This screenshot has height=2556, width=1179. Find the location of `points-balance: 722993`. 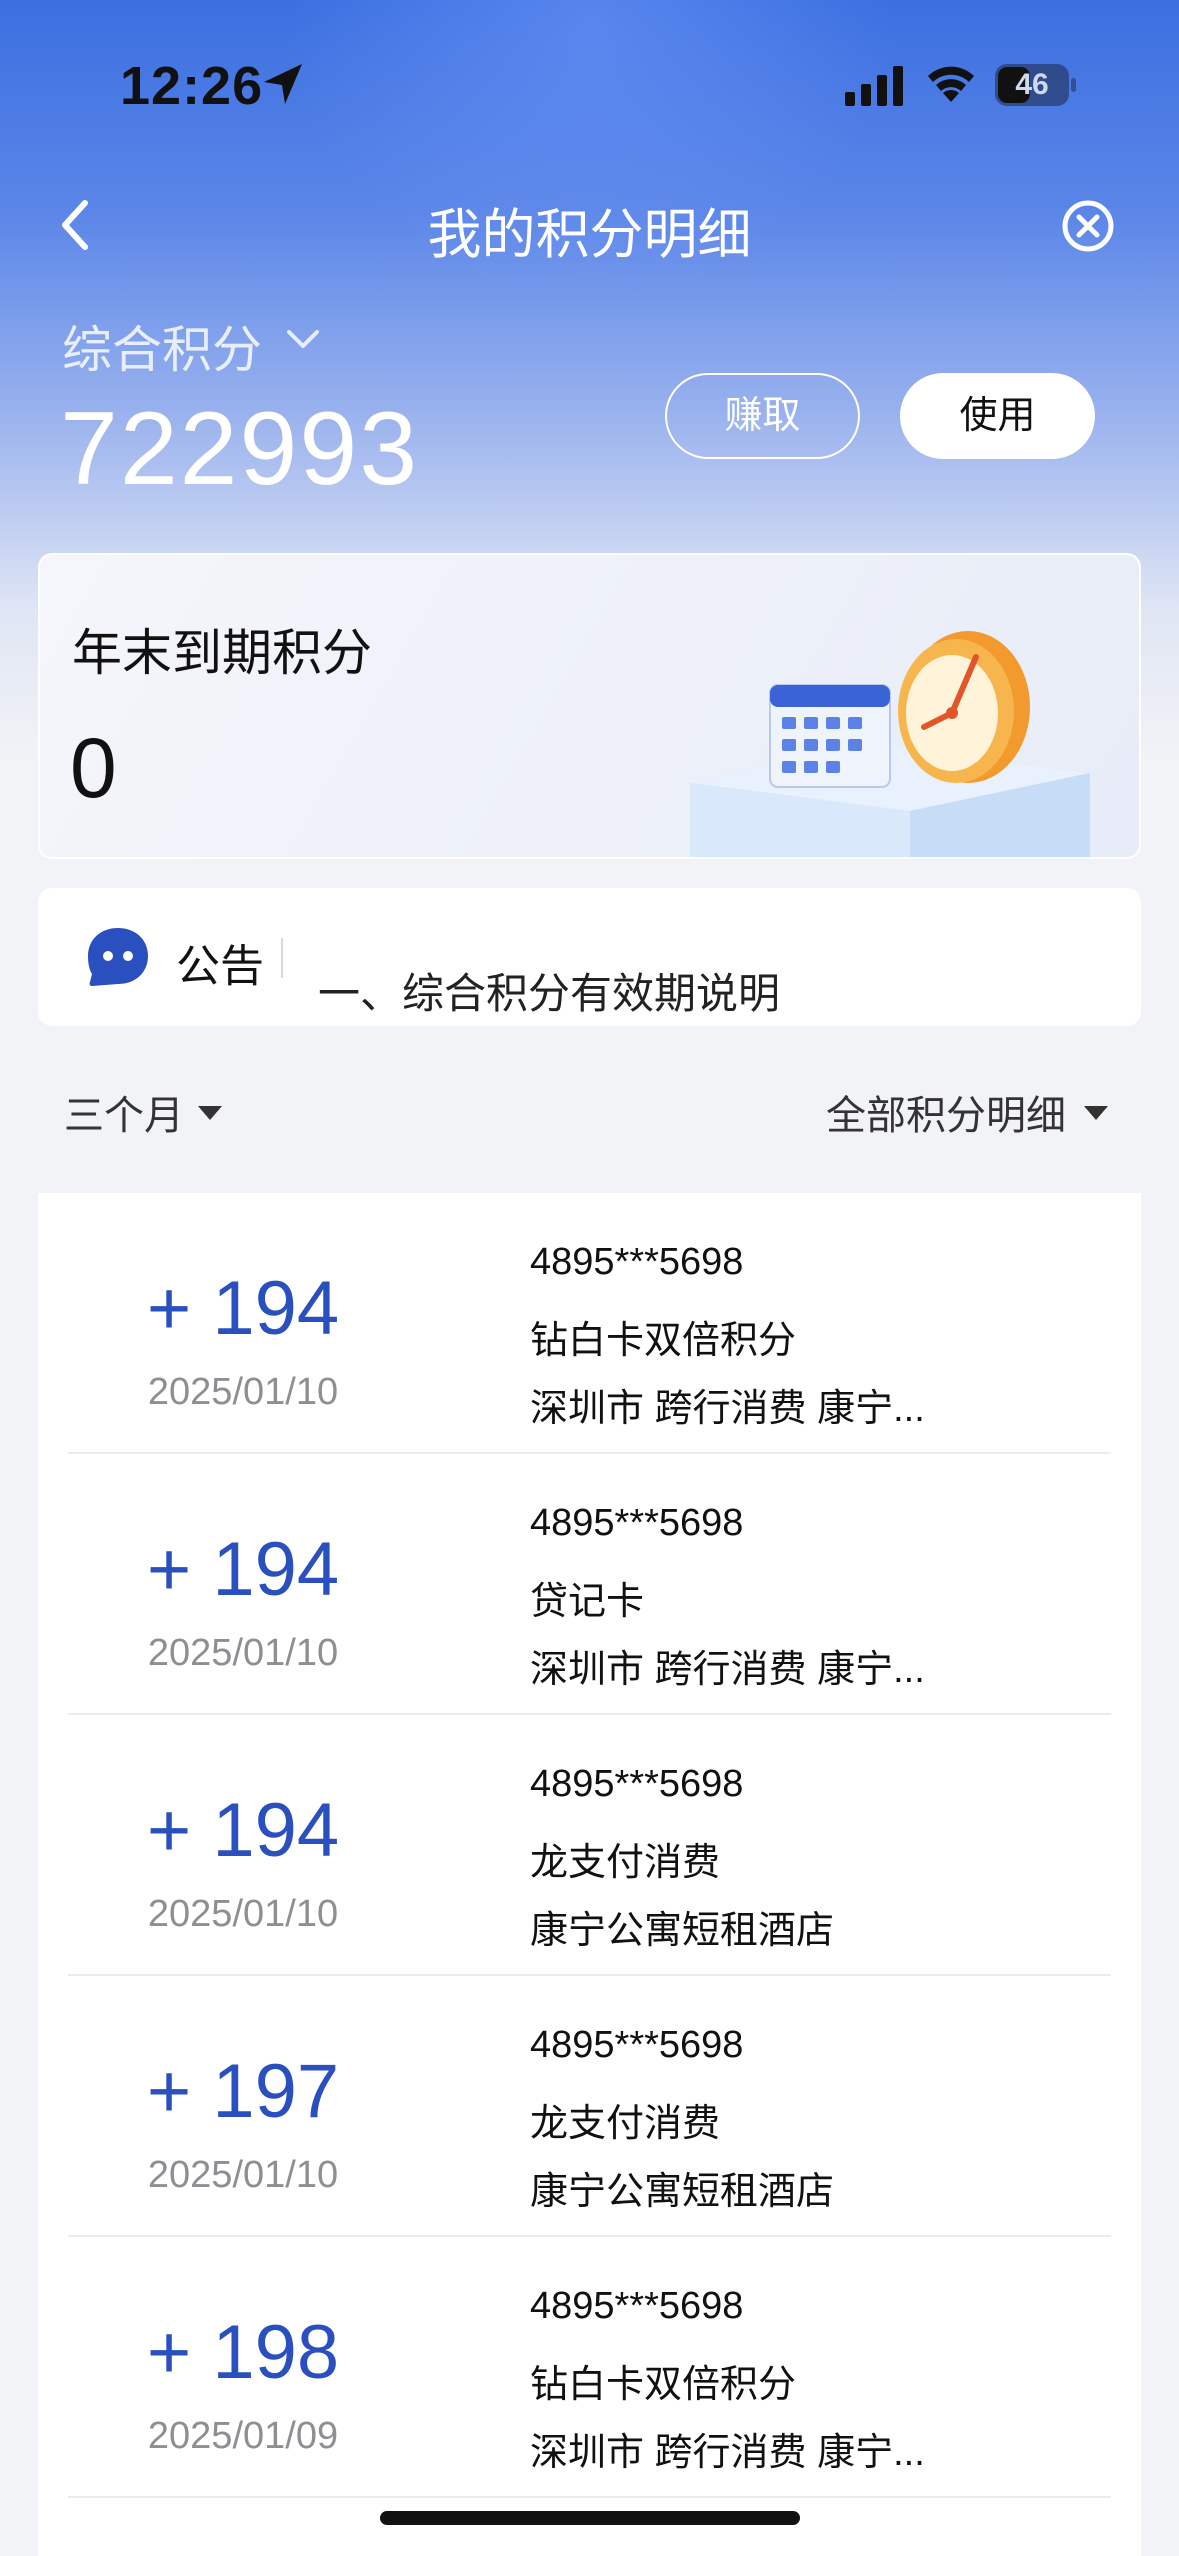

points-balance: 722993 is located at coordinates (240, 449).